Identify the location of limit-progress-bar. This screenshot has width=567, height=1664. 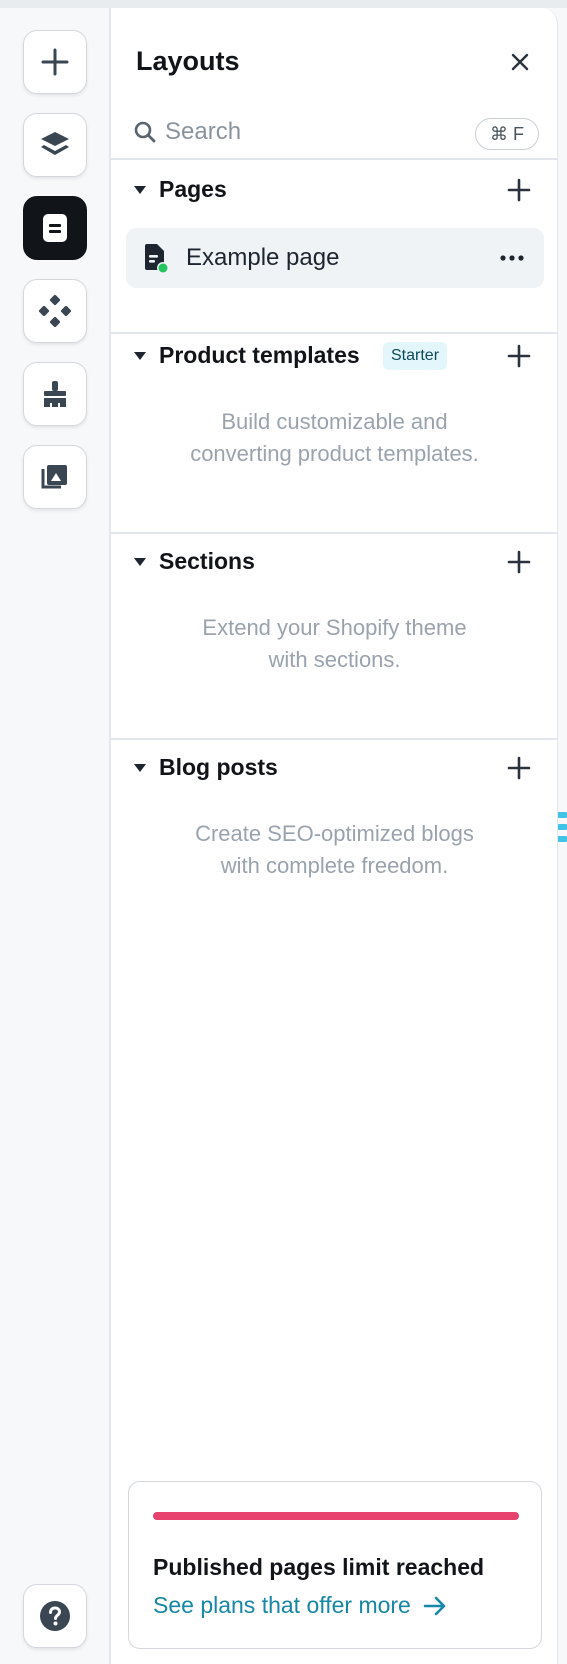
(336, 1516).